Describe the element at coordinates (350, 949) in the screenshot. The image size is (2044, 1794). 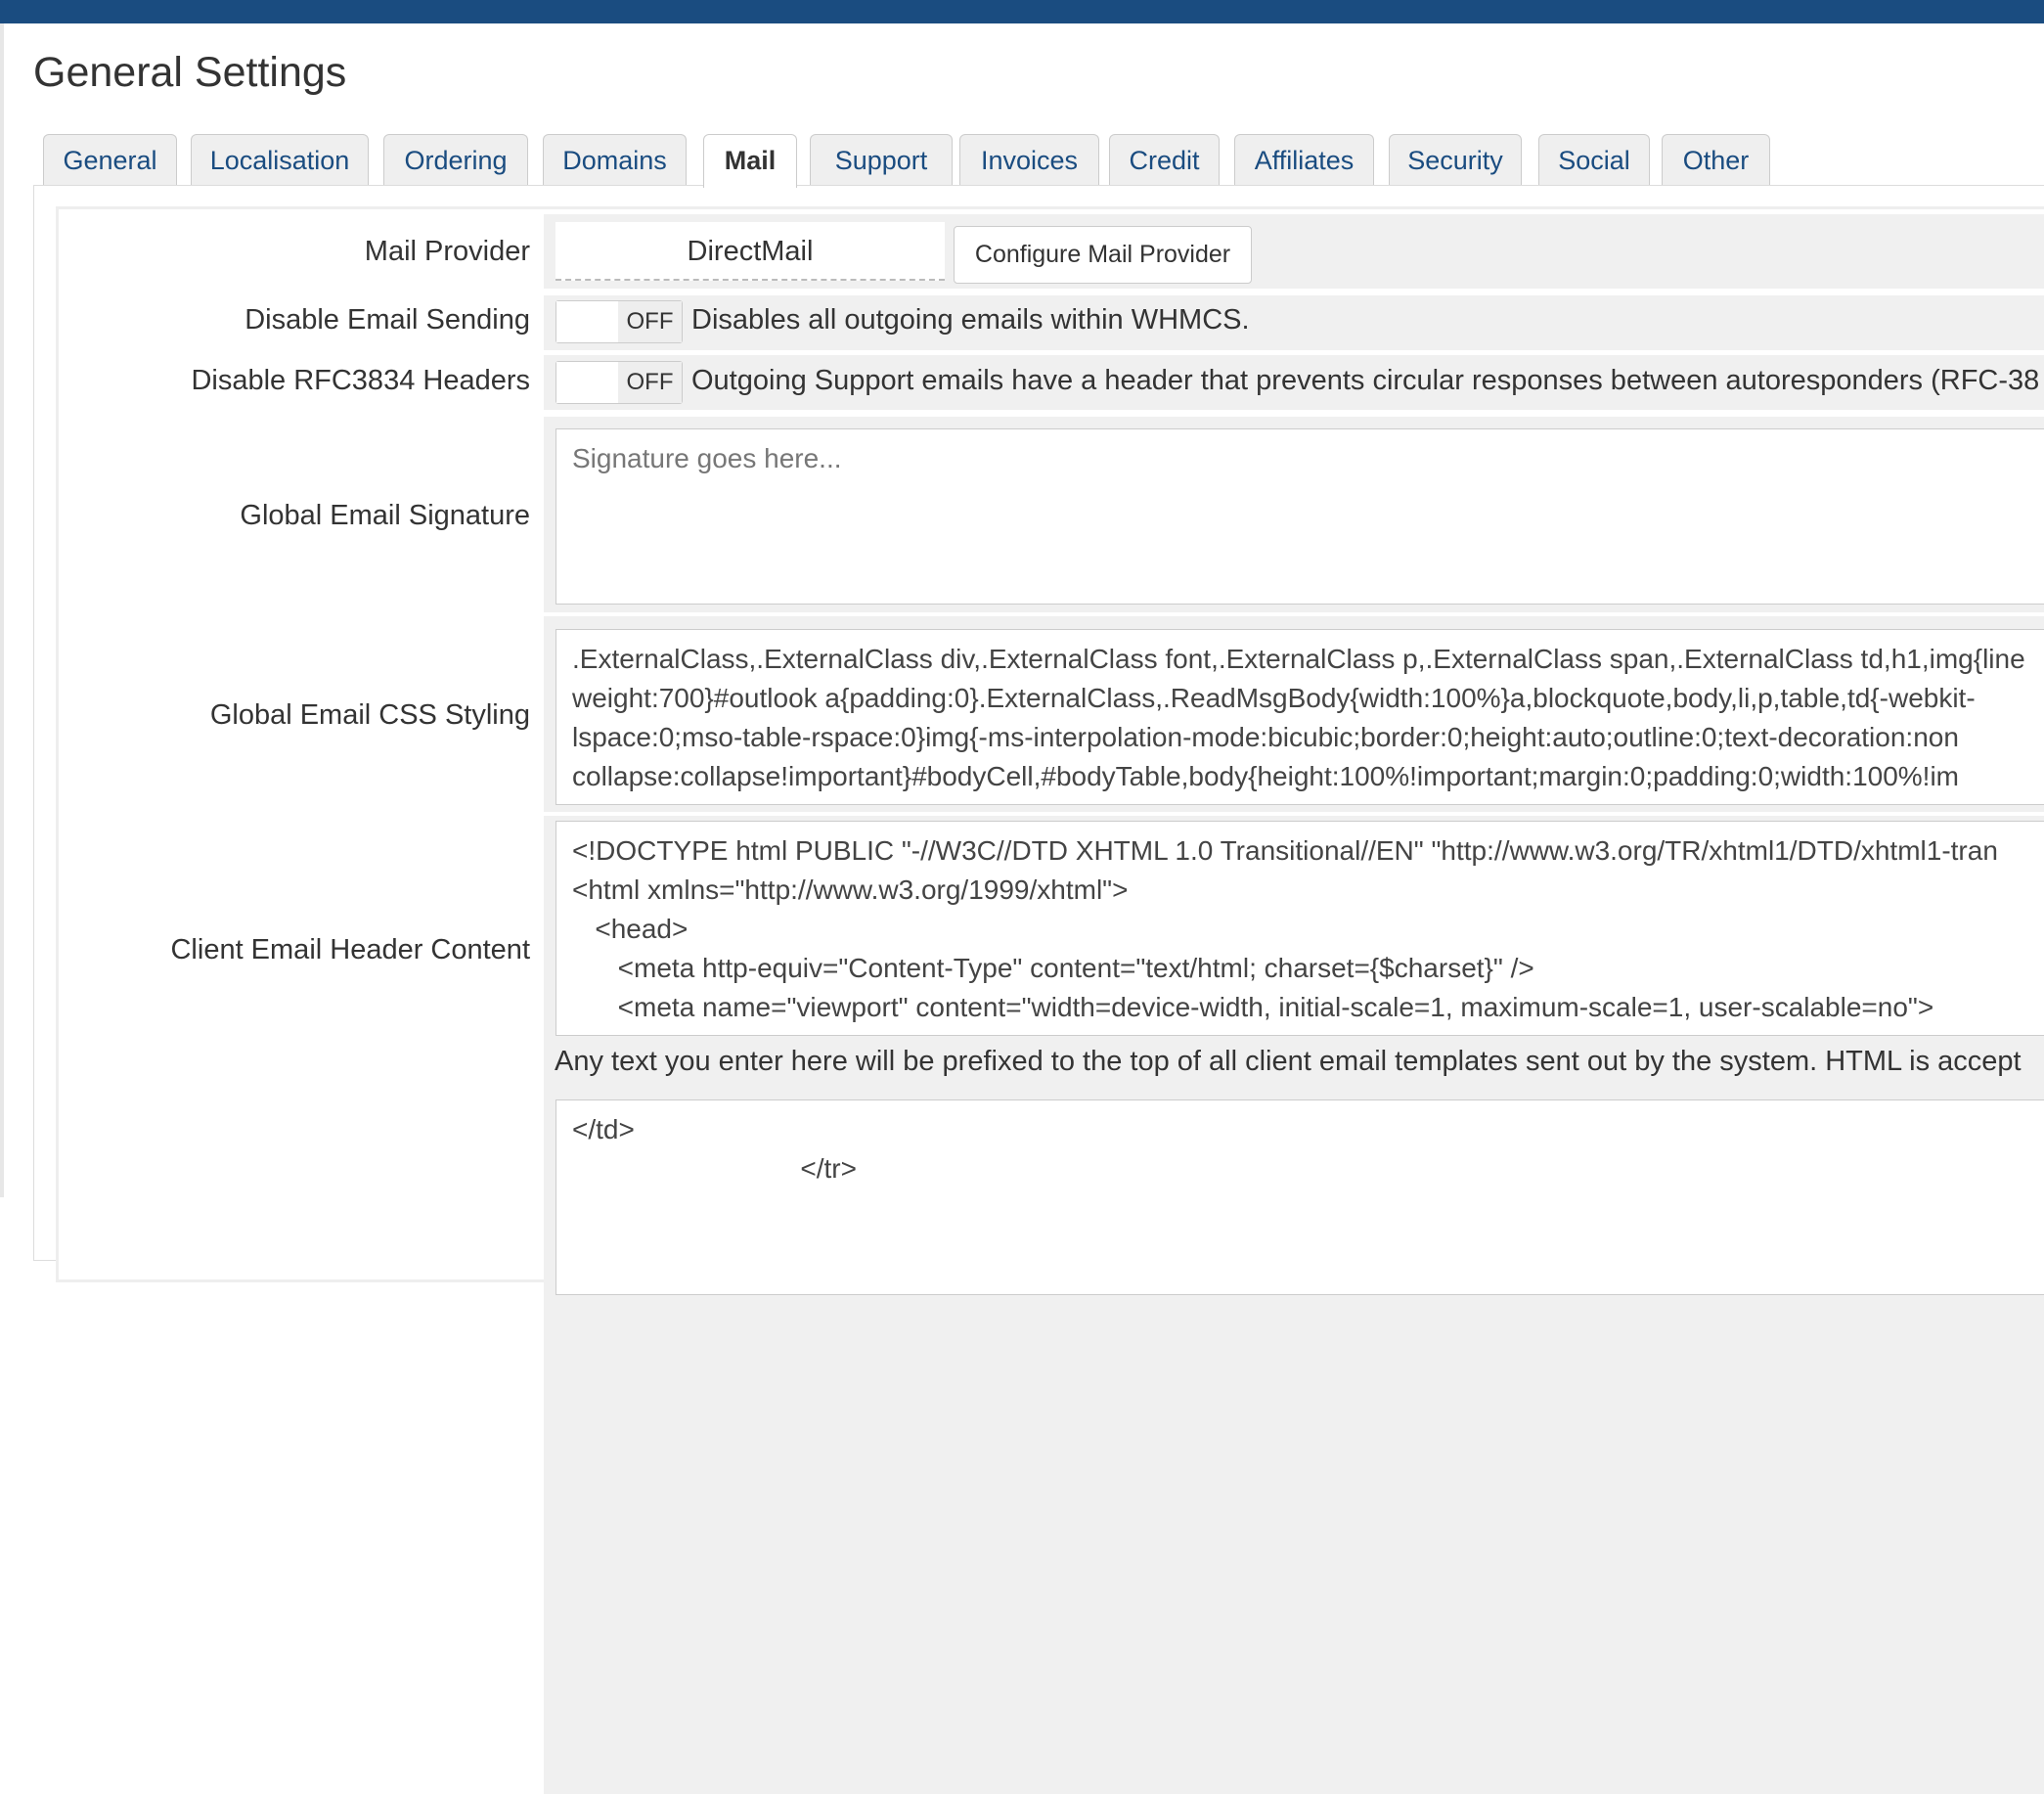
I see `header-content-label: Client Email Header Content` at that location.